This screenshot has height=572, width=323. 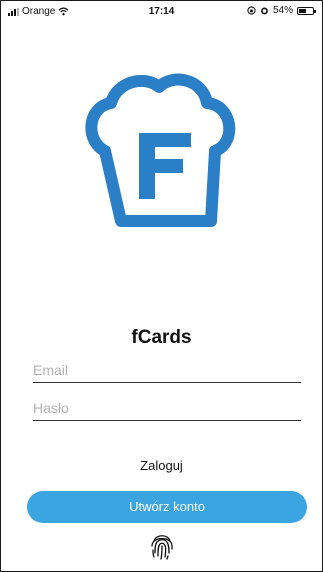 I want to click on create-account-button: Utwórz konto, so click(x=167, y=507).